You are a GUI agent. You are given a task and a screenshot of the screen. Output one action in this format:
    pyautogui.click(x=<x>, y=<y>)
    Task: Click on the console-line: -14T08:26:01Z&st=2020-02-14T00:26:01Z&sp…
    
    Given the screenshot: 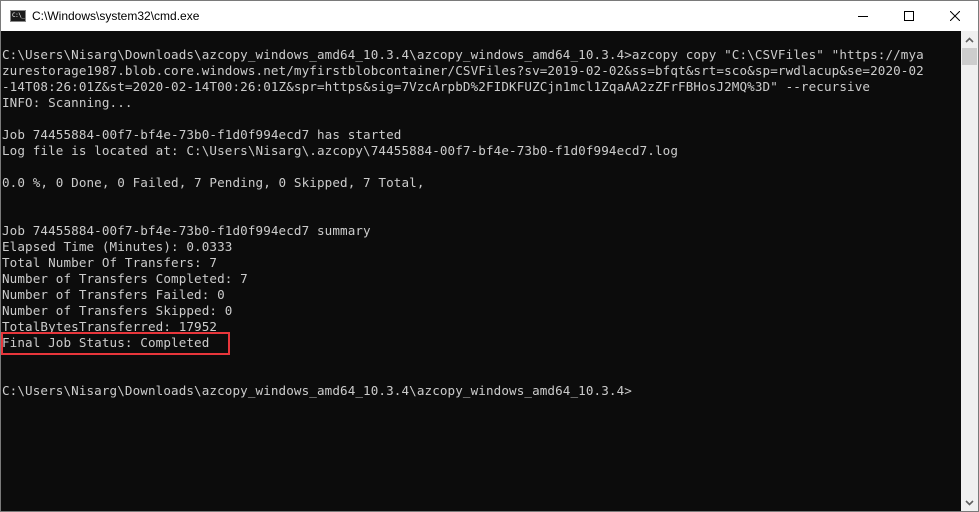 What is the action you would take?
    pyautogui.click(x=436, y=86)
    